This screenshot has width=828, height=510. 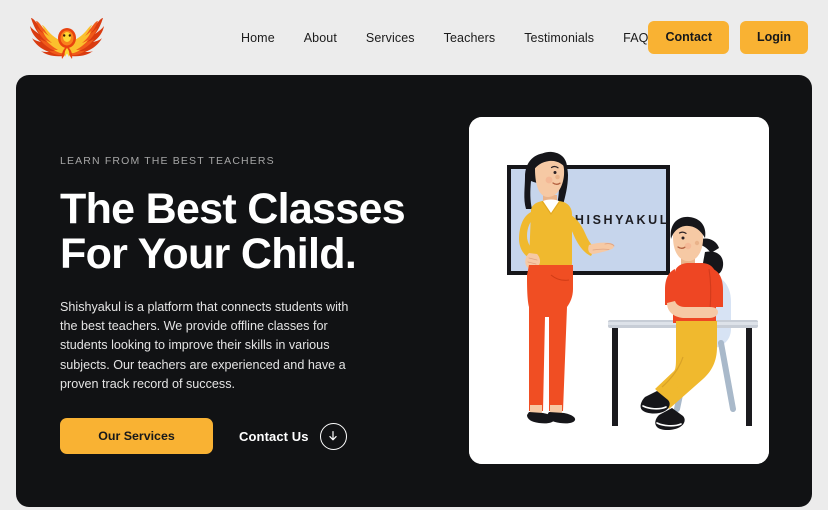 I want to click on hero-headline: The Best Classes For Your Child., so click(x=233, y=231).